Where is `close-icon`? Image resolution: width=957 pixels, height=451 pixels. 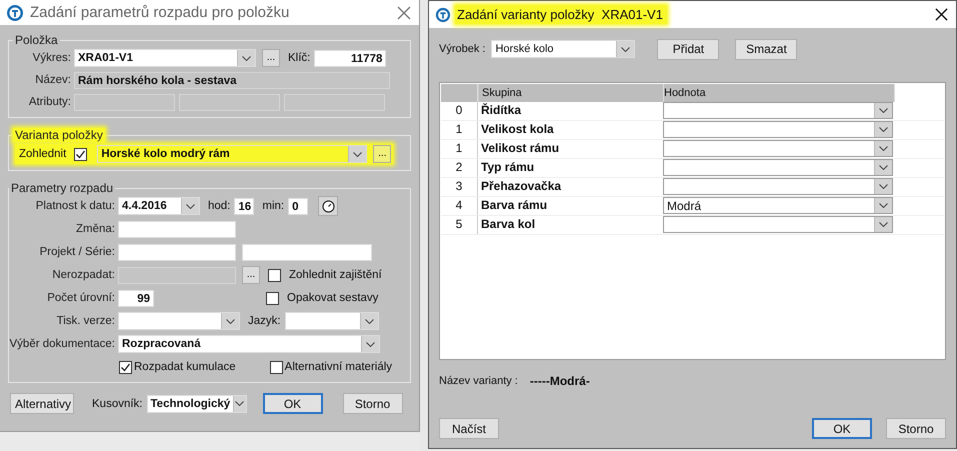 close-icon is located at coordinates (941, 14).